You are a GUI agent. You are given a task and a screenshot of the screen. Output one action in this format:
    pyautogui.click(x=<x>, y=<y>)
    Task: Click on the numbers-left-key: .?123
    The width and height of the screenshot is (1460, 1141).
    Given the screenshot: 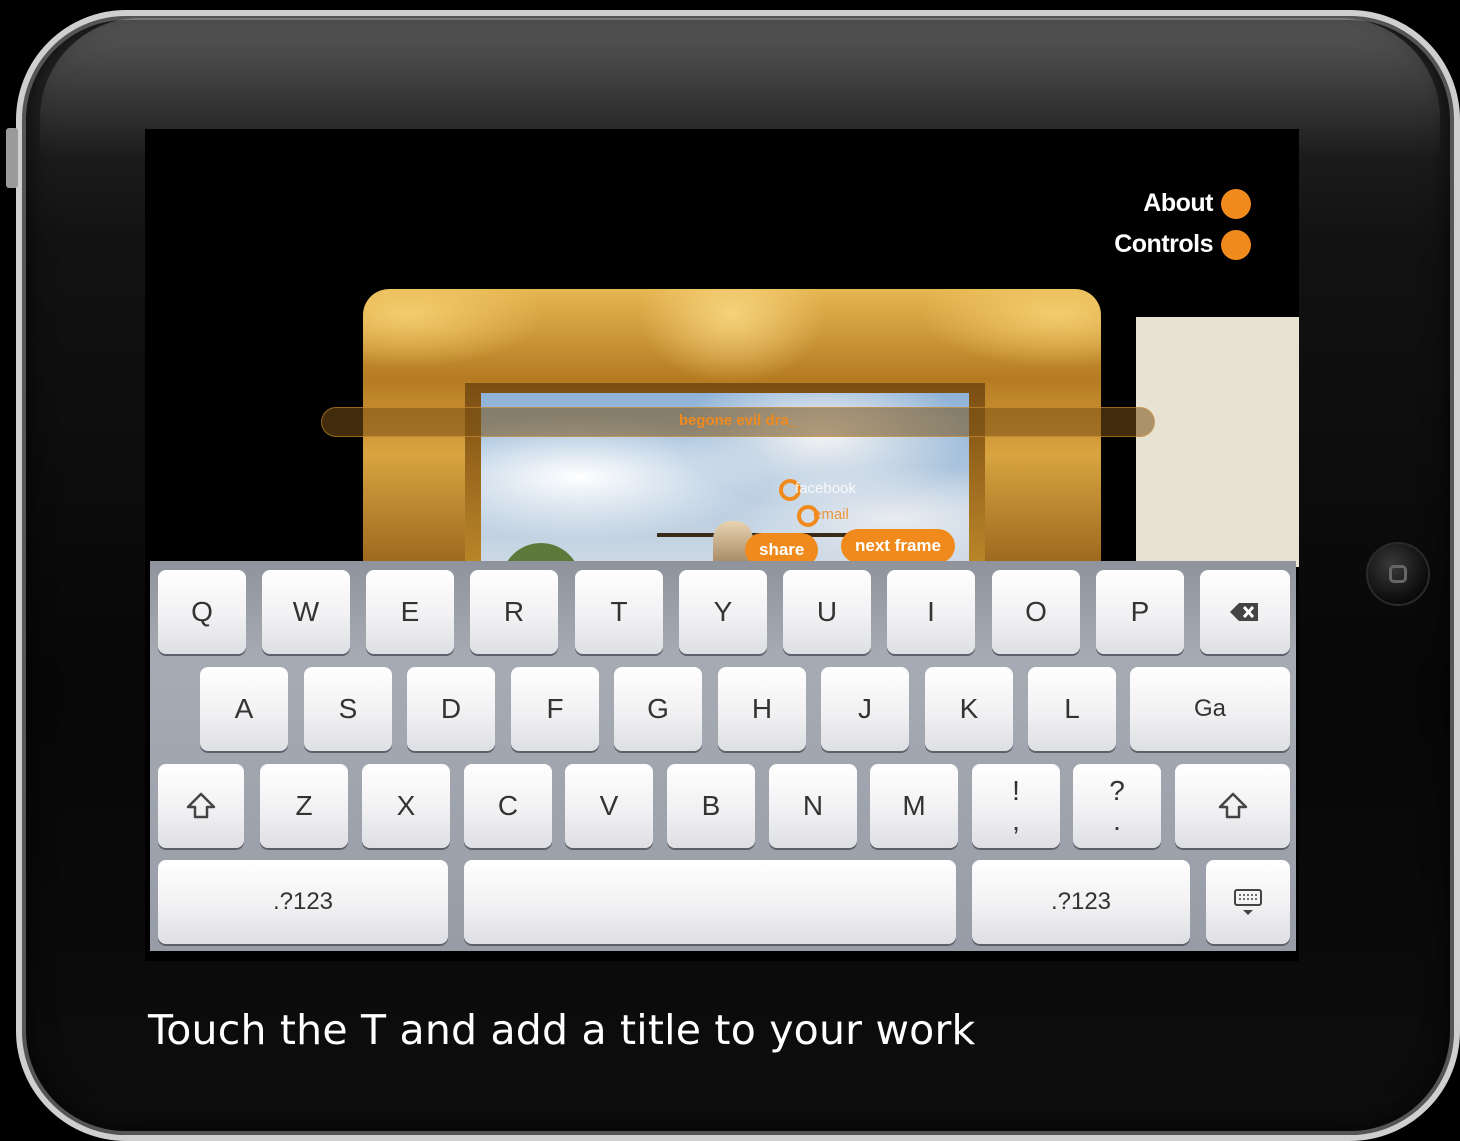 What is the action you would take?
    pyautogui.click(x=303, y=902)
    